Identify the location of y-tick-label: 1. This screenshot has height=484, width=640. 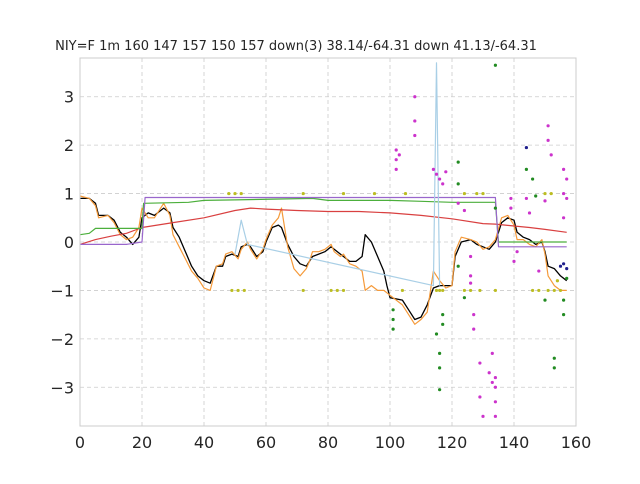
(69, 194).